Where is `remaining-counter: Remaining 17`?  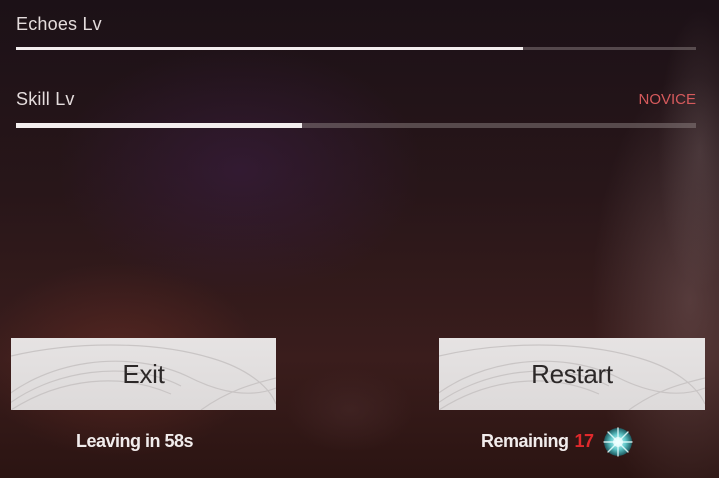 remaining-counter: Remaining 17 is located at coordinates (558, 442).